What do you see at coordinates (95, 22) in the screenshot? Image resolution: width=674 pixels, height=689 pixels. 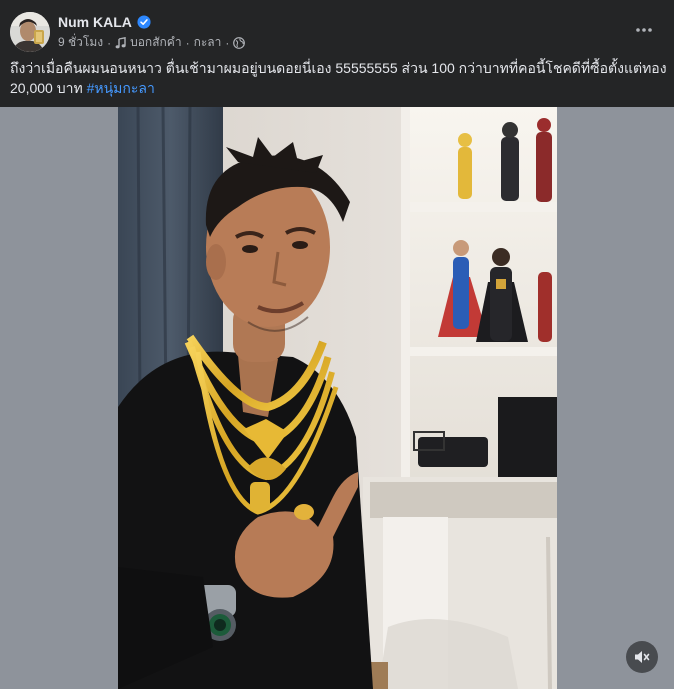 I see `author-name: Num KALA` at bounding box center [95, 22].